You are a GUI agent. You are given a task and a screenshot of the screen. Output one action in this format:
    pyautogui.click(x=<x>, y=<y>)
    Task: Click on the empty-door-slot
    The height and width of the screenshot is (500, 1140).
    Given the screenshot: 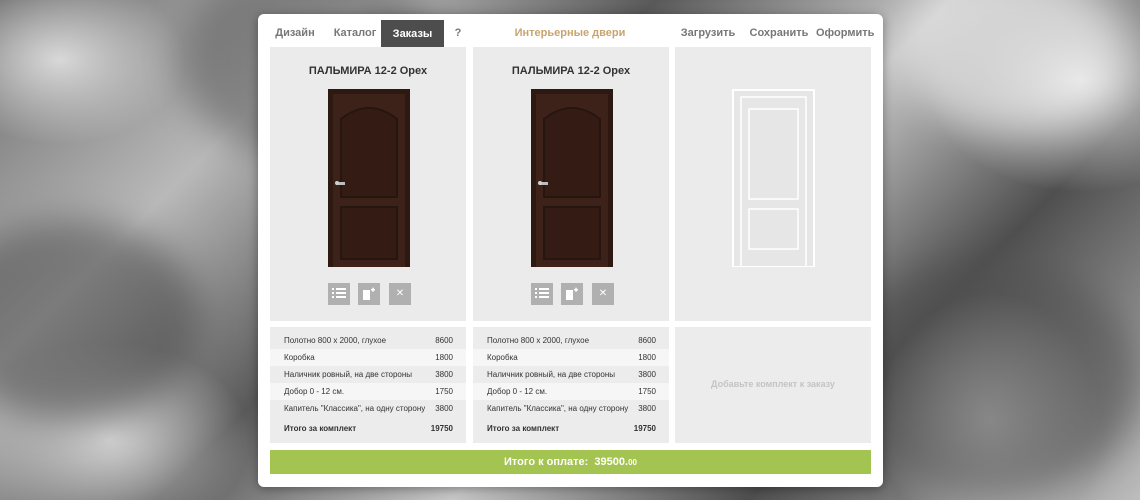 What is the action you would take?
    pyautogui.click(x=773, y=184)
    